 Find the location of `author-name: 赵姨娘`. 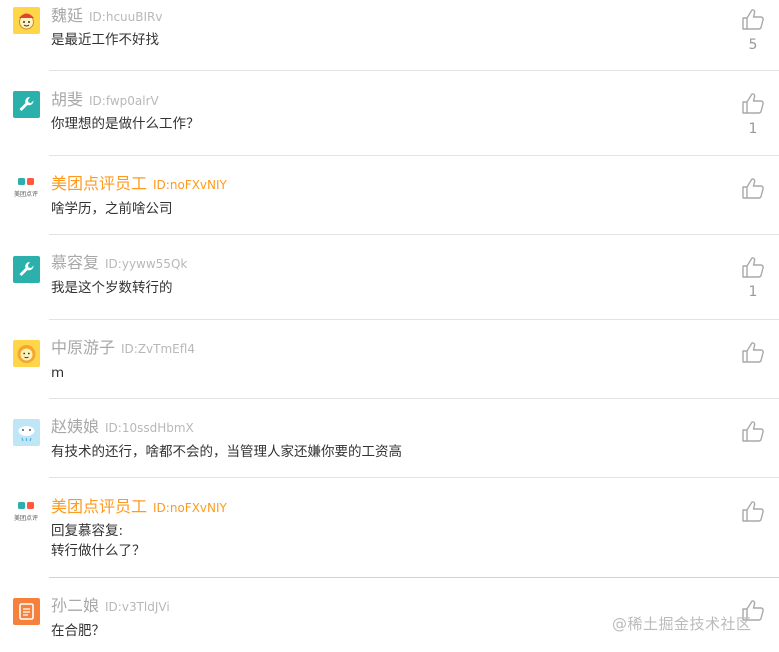

author-name: 赵姨娘 is located at coordinates (75, 426).